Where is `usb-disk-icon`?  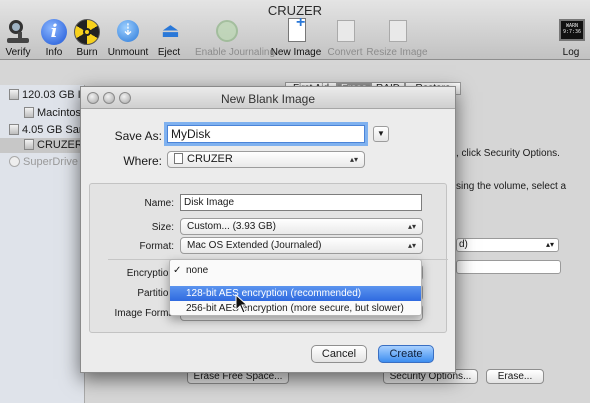 usb-disk-icon is located at coordinates (14, 129).